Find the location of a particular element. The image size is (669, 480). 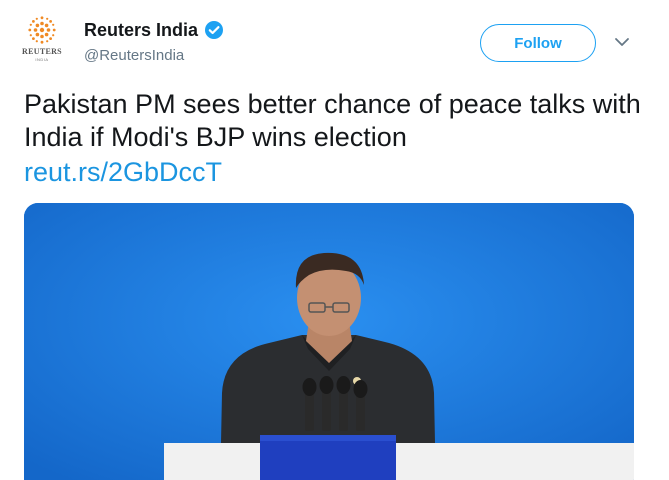

logo-subtext: INDIA is located at coordinates (42, 59).